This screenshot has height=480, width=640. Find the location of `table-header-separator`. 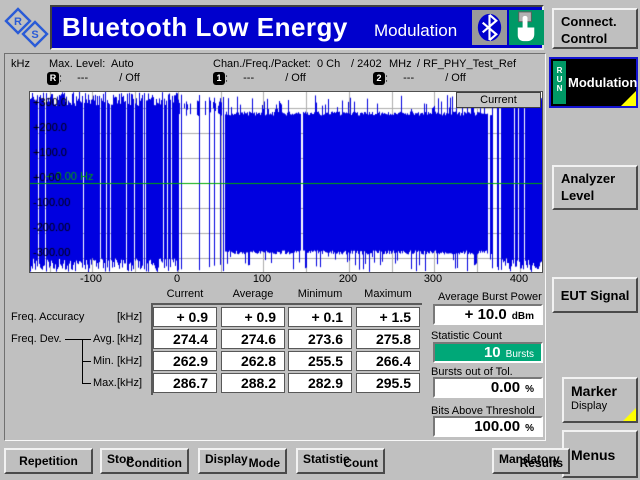

table-header-separator is located at coordinates (286, 304).